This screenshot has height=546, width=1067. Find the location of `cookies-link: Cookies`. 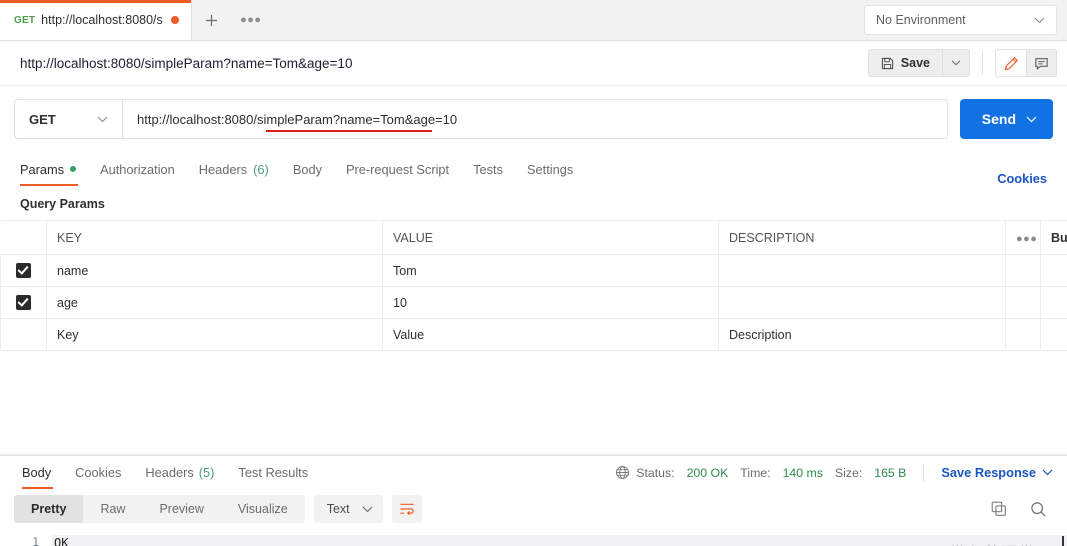

cookies-link: Cookies is located at coordinates (1025, 178).